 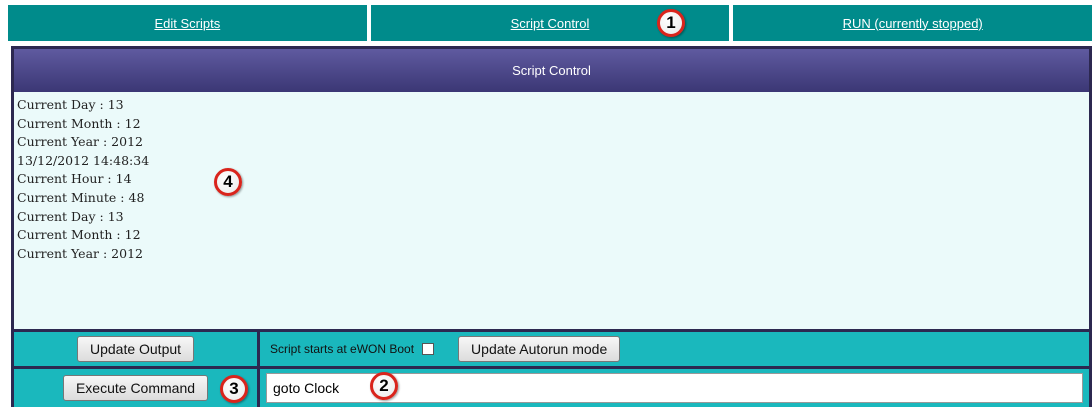 I want to click on callout-1-marker: 1, so click(x=671, y=23).